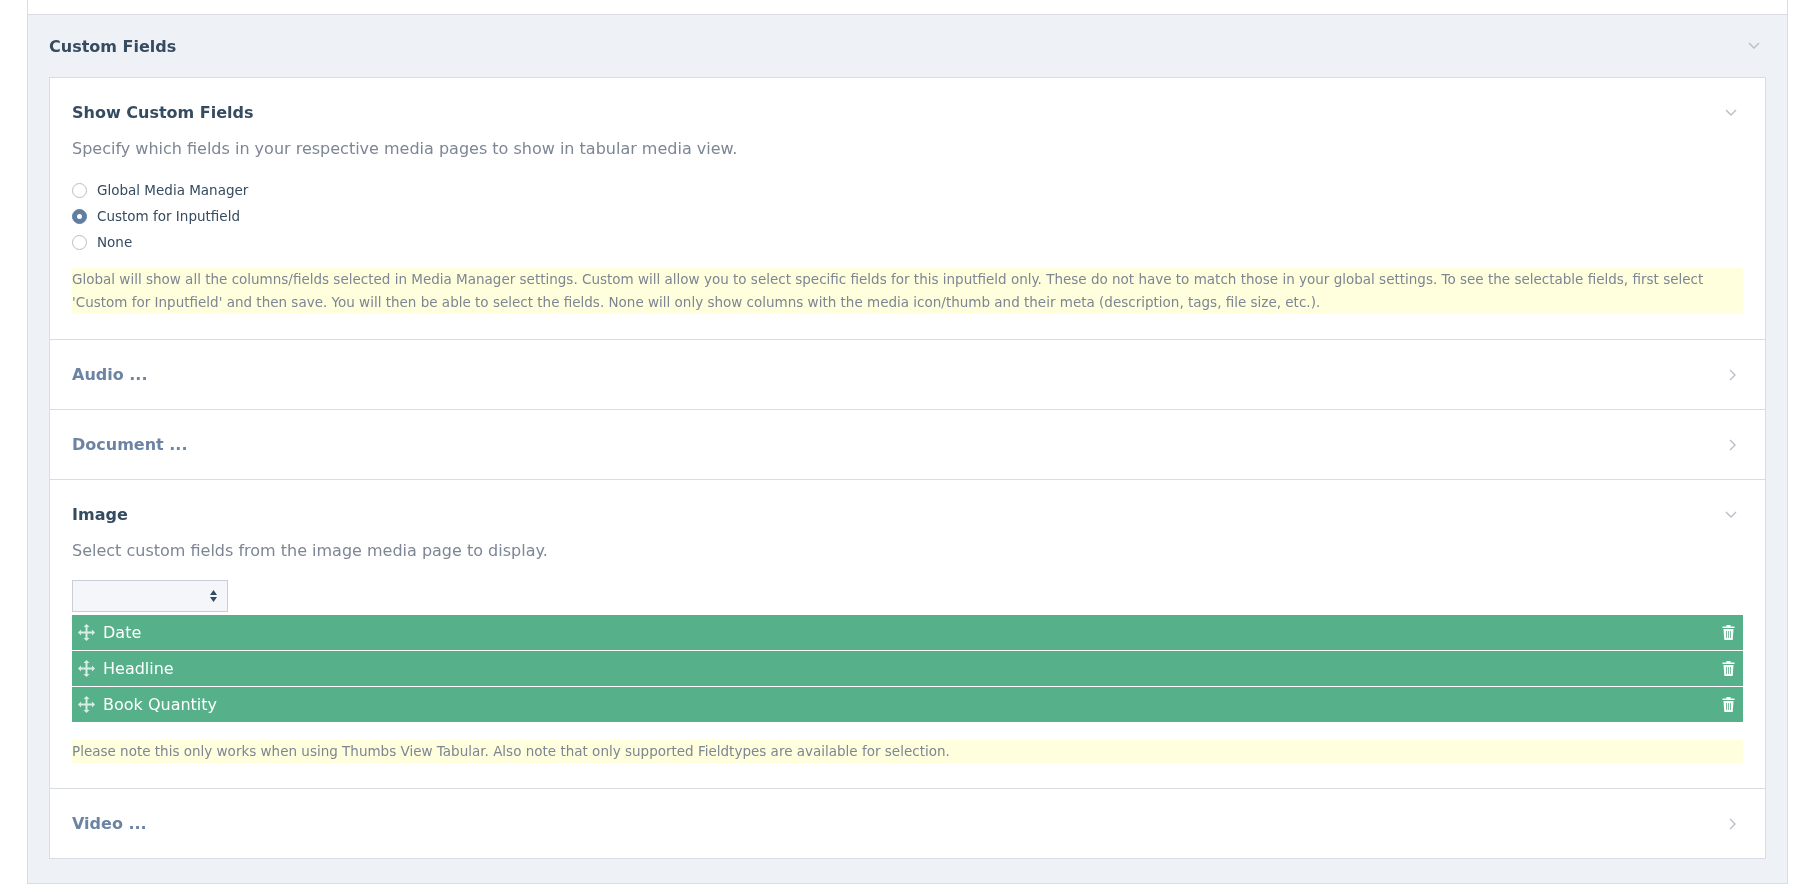  I want to click on section-title: Show Custom Fields, so click(163, 112).